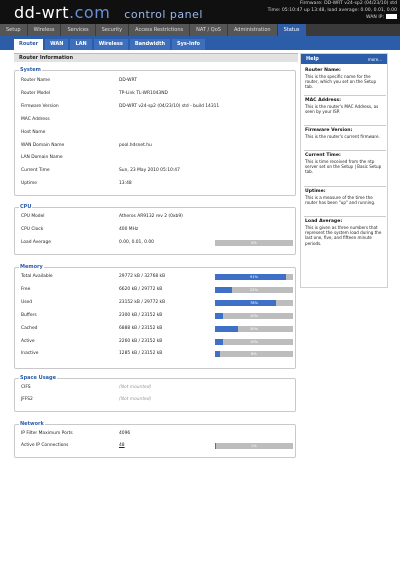 The image size is (400, 566). I want to click on page-title: Router Information, so click(156, 57).